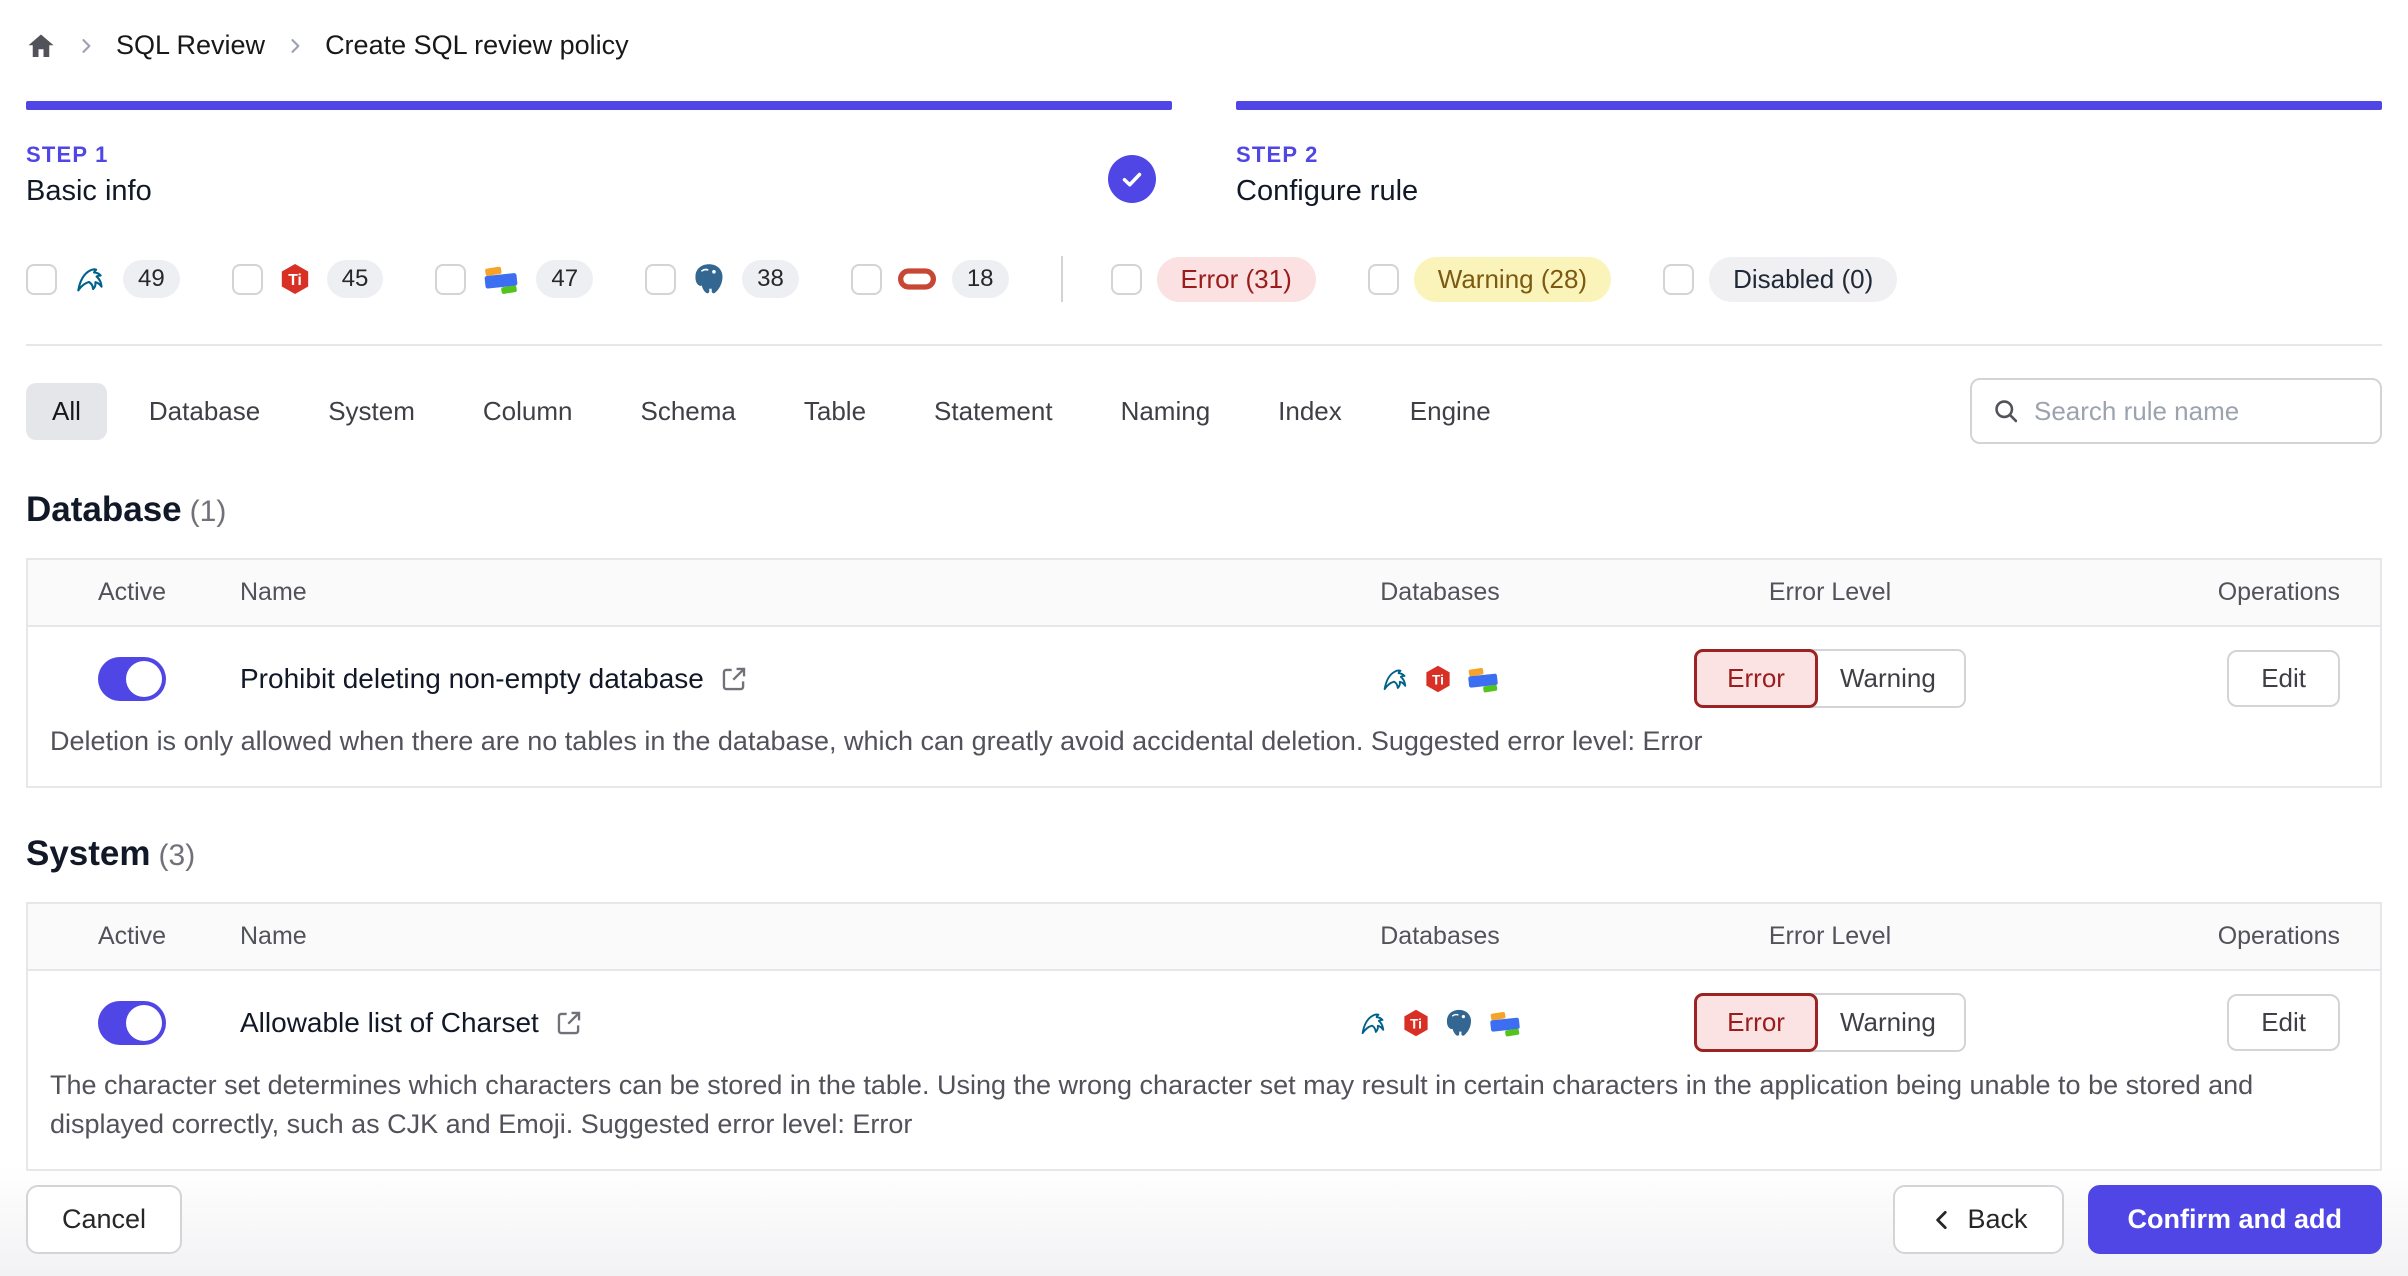 The width and height of the screenshot is (2408, 1276). I want to click on postgresql-count-badge: 38, so click(770, 279).